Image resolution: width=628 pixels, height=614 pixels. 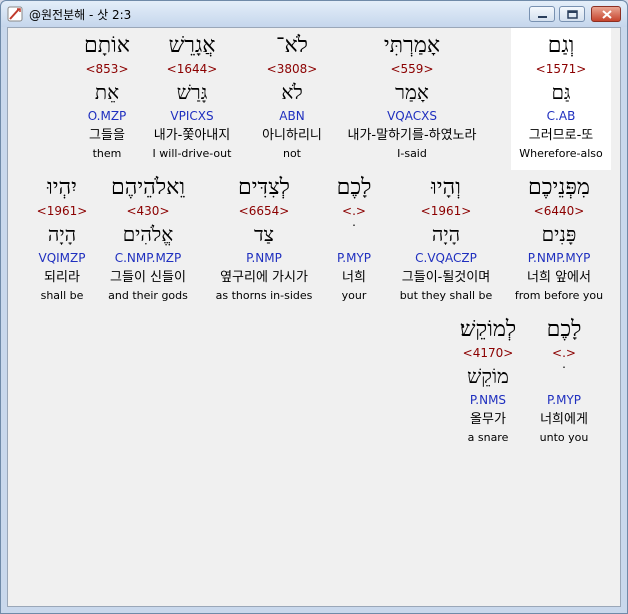 What do you see at coordinates (561, 135) in the screenshot?
I see `korean-gloss: 그러므로-또` at bounding box center [561, 135].